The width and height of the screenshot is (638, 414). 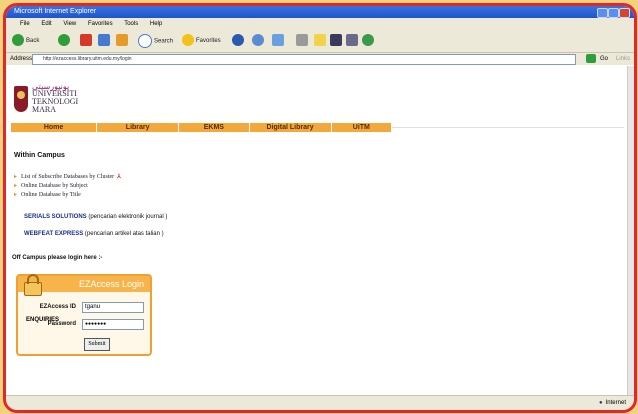 I want to click on close-button, so click(x=624, y=13).